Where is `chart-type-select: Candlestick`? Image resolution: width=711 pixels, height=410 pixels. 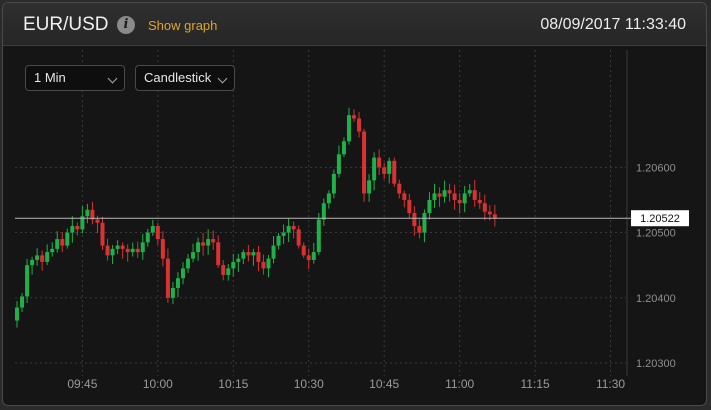 chart-type-select: Candlestick is located at coordinates (185, 78).